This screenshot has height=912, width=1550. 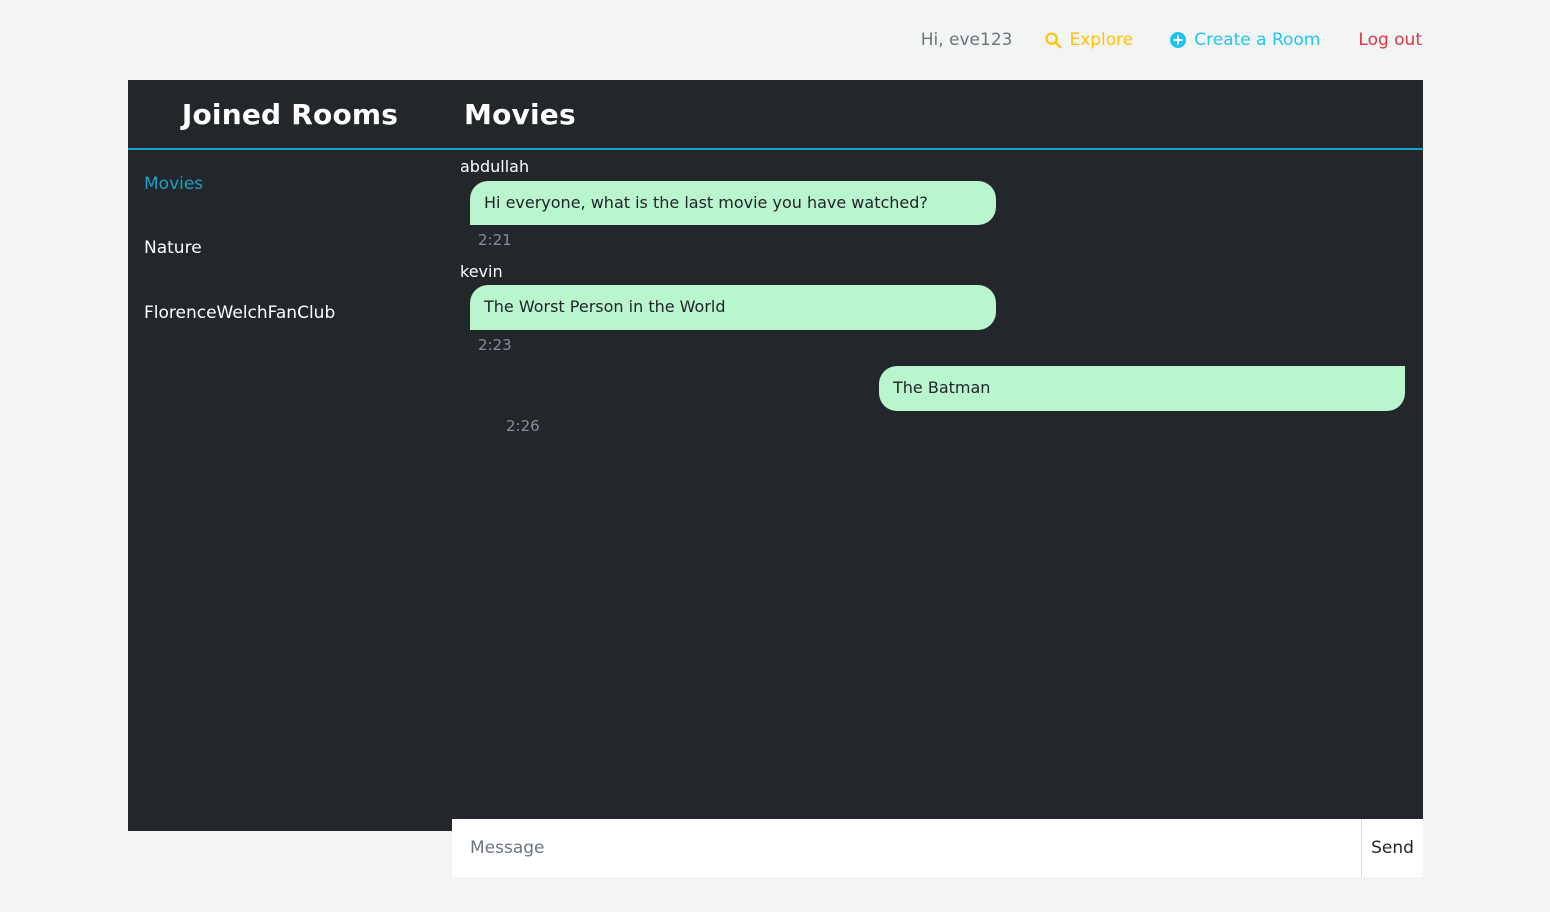 What do you see at coordinates (906, 848) in the screenshot?
I see `message-input` at bounding box center [906, 848].